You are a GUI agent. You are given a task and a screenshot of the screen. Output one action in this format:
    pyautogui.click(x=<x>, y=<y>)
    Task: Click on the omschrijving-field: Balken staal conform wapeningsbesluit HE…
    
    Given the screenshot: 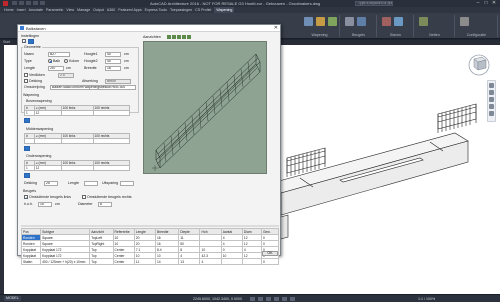 What is the action you would take?
    pyautogui.click(x=93, y=87)
    